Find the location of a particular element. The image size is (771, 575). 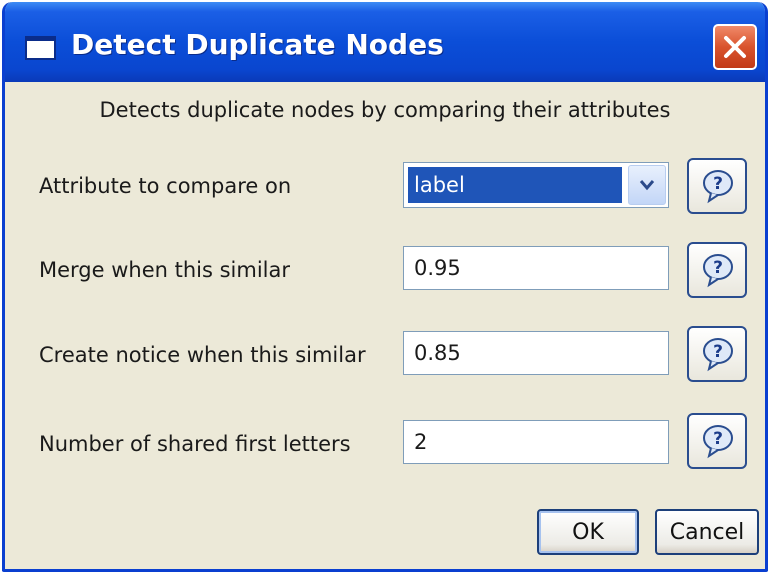

close-icon is located at coordinates (735, 47).